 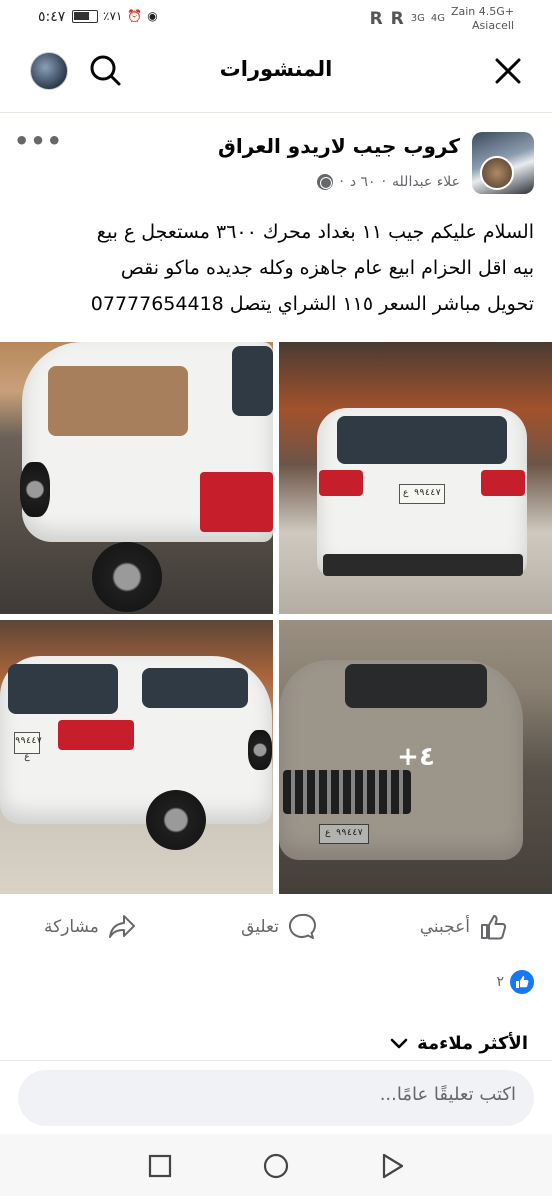 I want to click on carrier-info: Zain 4.5G+ Asiacell, so click(x=482, y=19).